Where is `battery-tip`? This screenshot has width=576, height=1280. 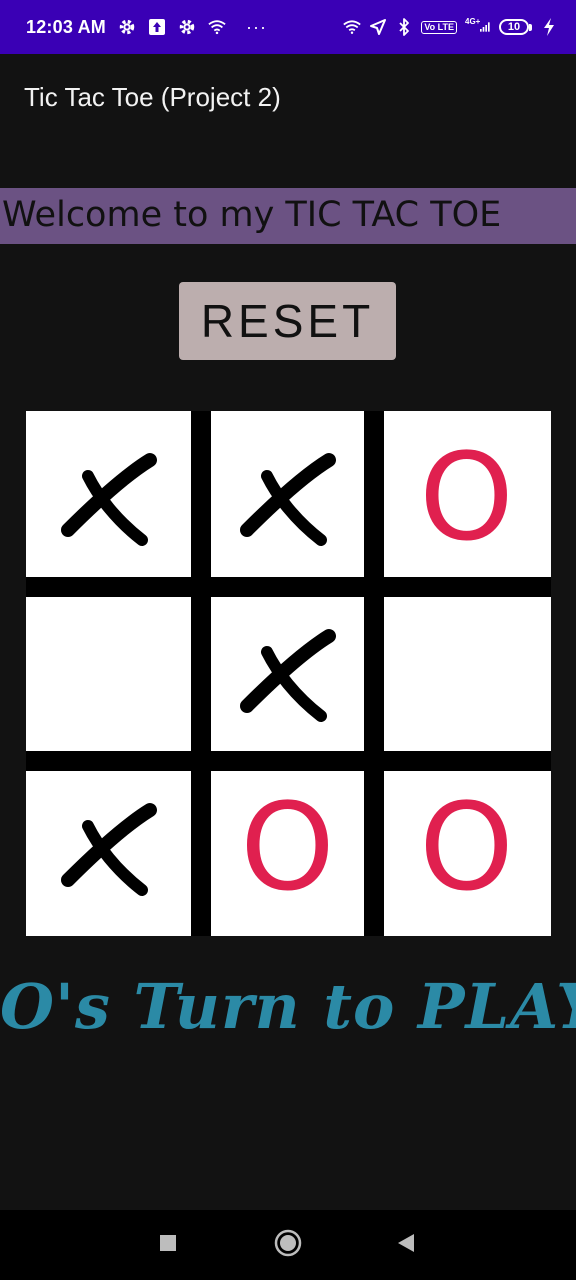
battery-tip is located at coordinates (530, 27).